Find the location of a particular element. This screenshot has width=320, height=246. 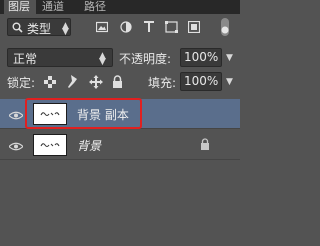

smart-object-filter-icon is located at coordinates (194, 27).